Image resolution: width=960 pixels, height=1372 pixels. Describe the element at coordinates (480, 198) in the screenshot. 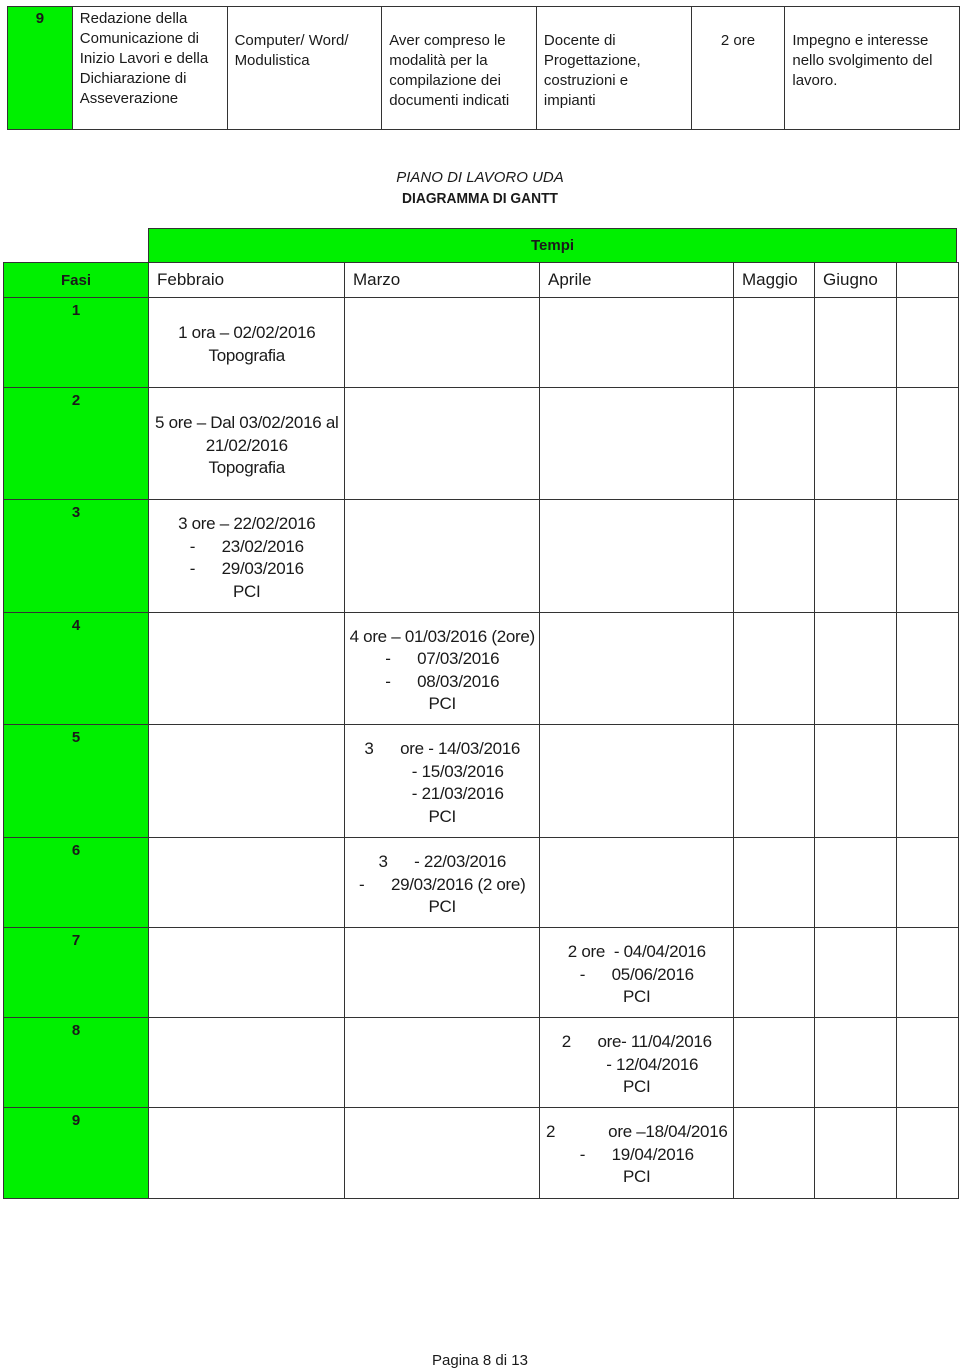

I see `gantt-title: DIAGRAMMA DI GANTT` at that location.